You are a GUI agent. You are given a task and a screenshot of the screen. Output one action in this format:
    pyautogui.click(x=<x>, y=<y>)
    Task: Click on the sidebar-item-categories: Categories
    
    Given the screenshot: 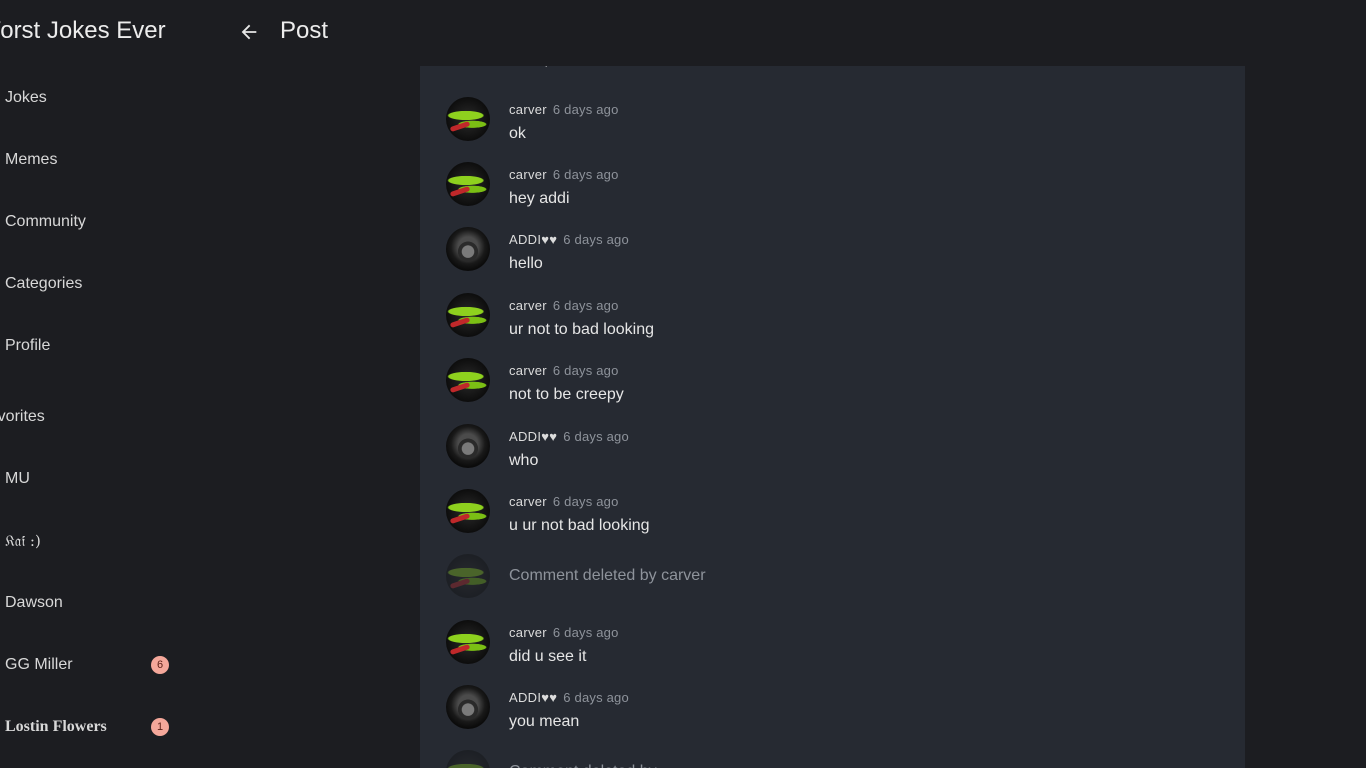 What is the action you would take?
    pyautogui.click(x=43, y=284)
    